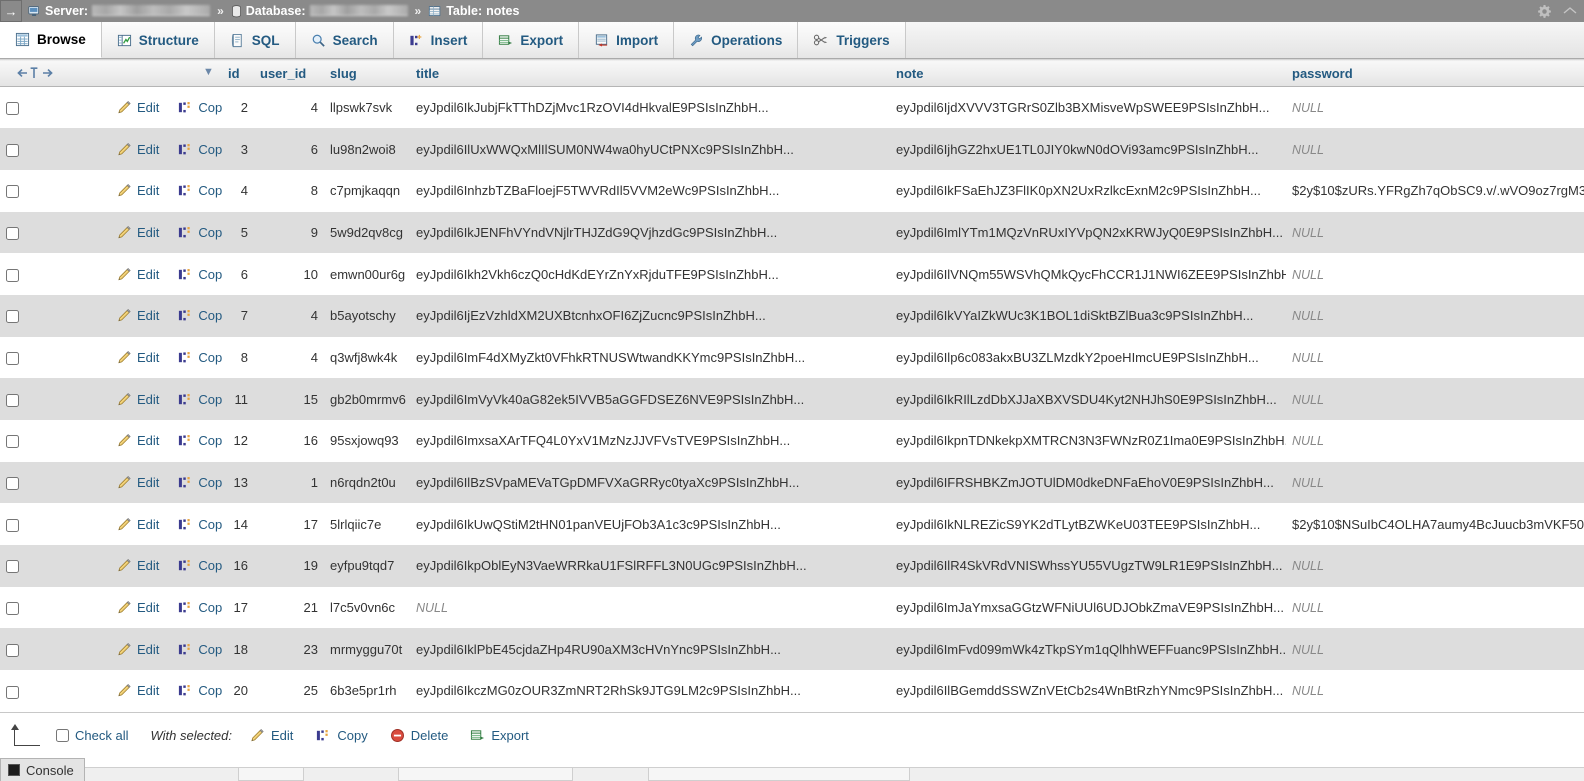 This screenshot has height=781, width=1584. I want to click on check-all-checkbox, so click(62, 735).